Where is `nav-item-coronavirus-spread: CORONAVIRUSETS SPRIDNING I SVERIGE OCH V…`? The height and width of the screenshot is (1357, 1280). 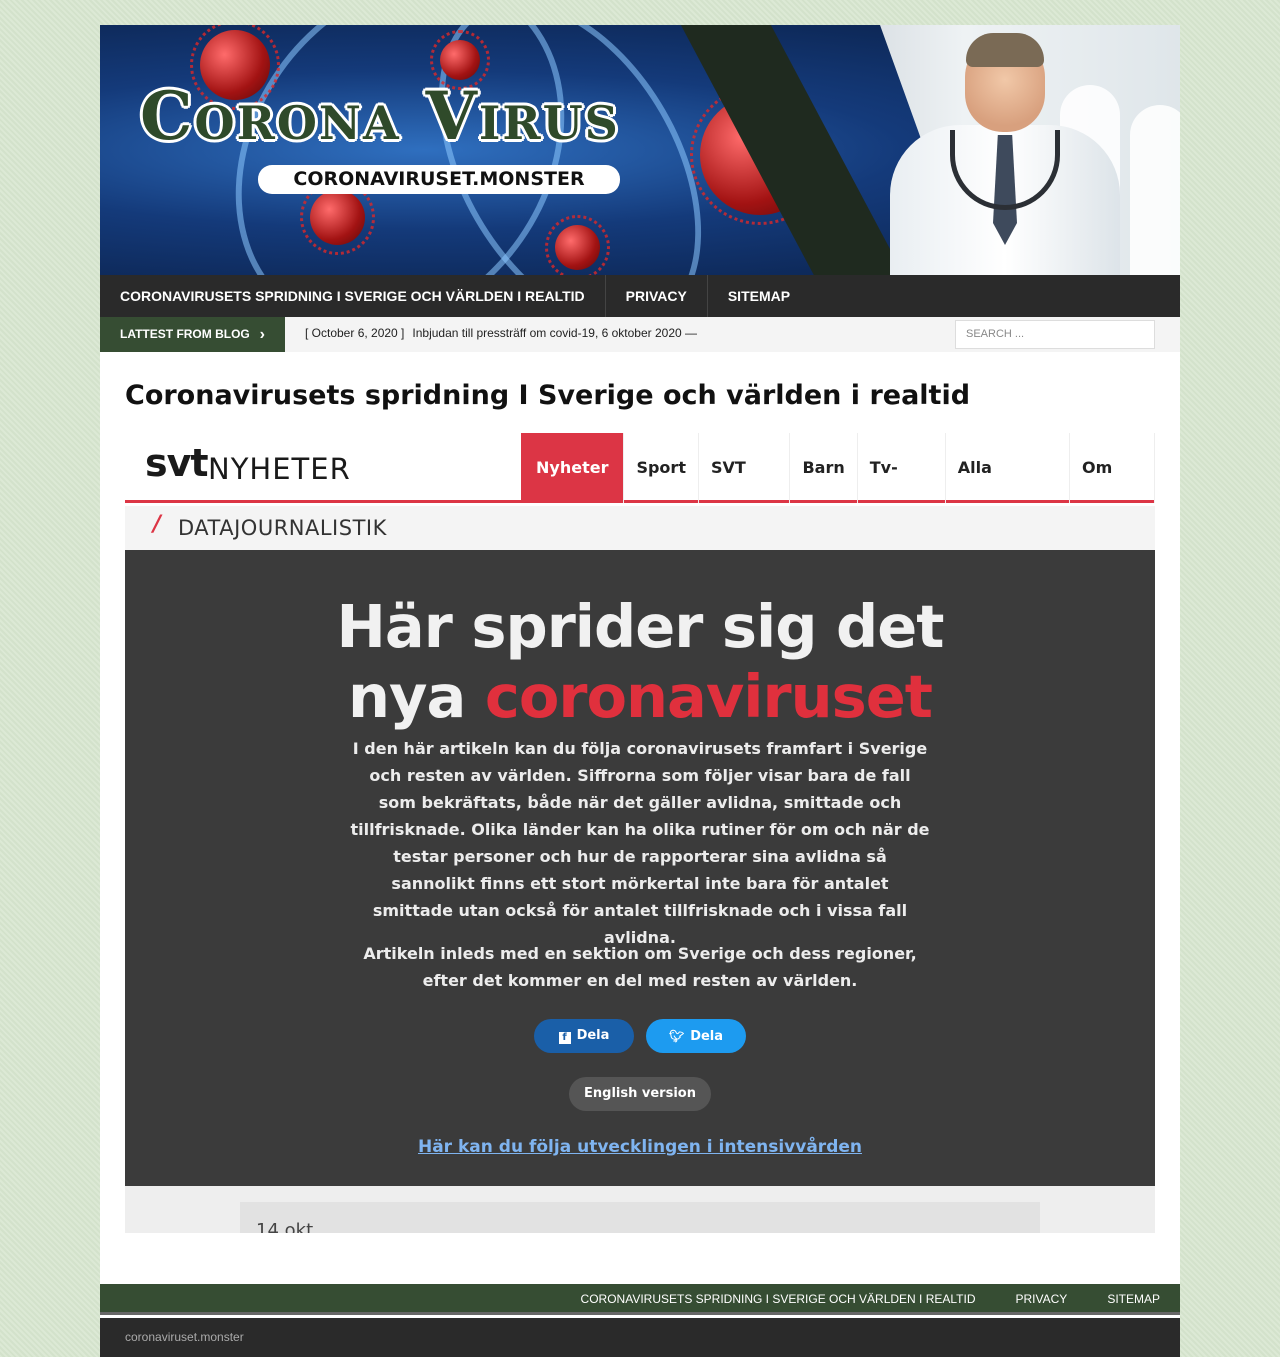
nav-item-coronavirus-spread: CORONAVIRUSETS SPRIDNING I SVERIGE OCH V… is located at coordinates (353, 296).